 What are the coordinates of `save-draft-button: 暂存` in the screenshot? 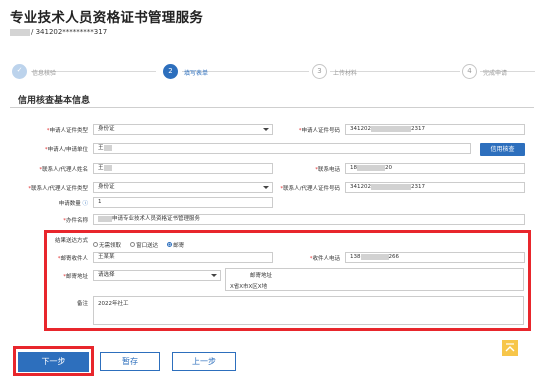 It's located at (130, 361).